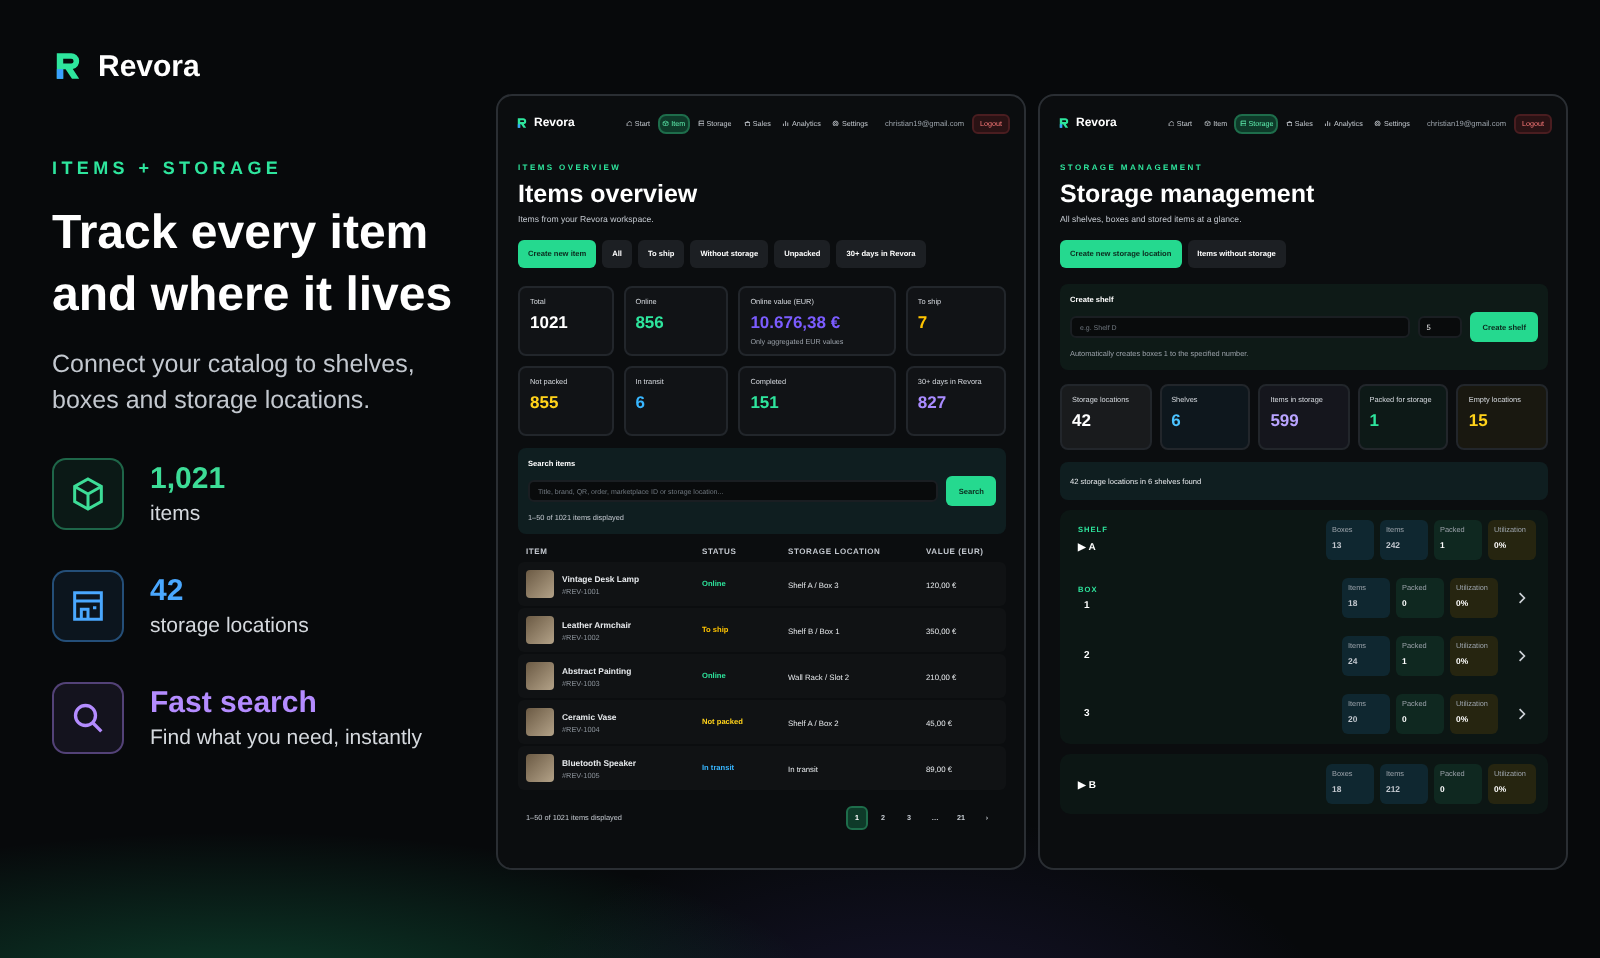 Image resolution: width=1600 pixels, height=958 pixels. What do you see at coordinates (229, 626) in the screenshot?
I see `feature-label: storage locations` at bounding box center [229, 626].